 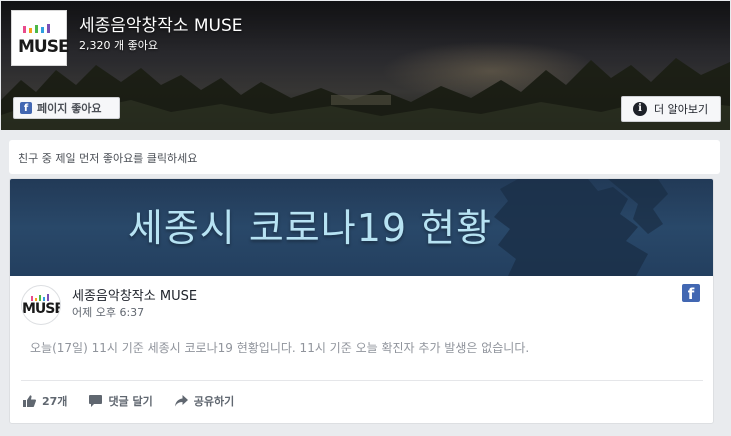 What do you see at coordinates (44, 47) in the screenshot?
I see `logo-text: MUSE` at bounding box center [44, 47].